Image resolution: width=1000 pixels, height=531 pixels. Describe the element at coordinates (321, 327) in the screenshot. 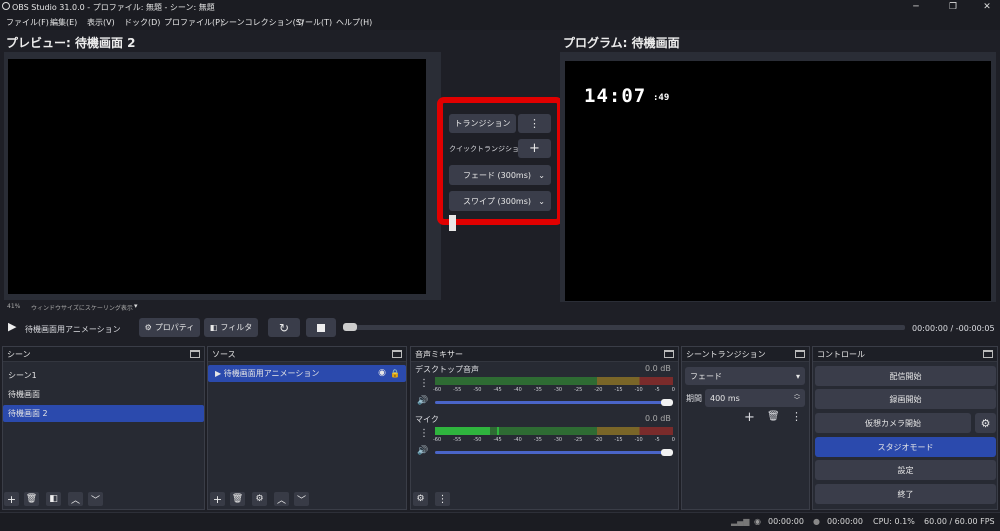

I see `stop-button` at that location.